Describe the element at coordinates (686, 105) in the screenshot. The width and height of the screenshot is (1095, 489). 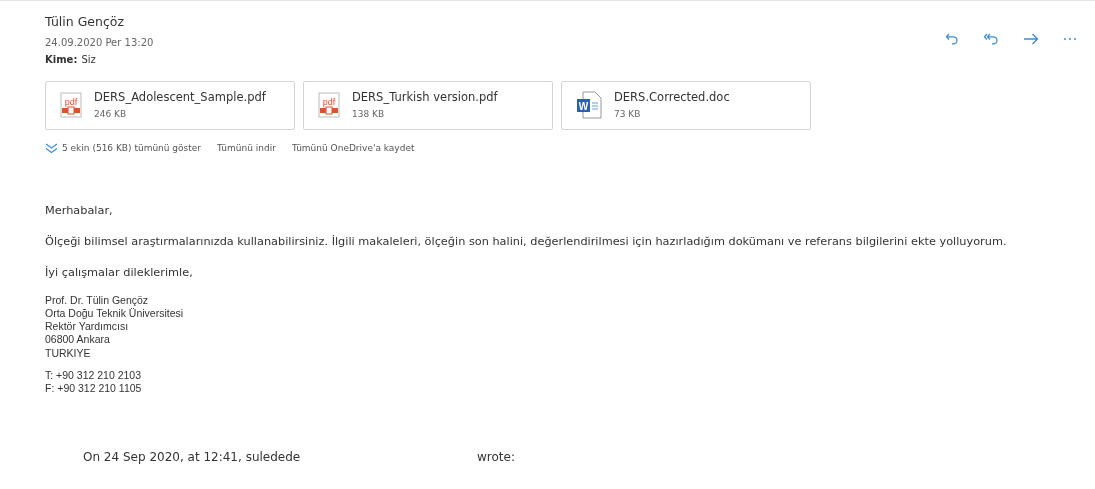
I see `attachment-card: W DERS.Corrected.doc 73 KB` at that location.